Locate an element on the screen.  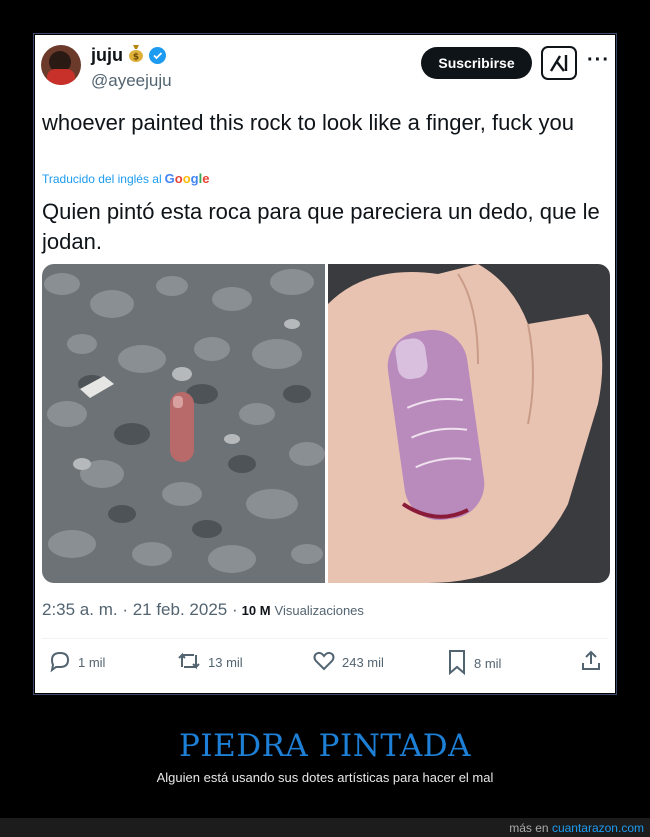
more-icon: ··· is located at coordinates (598, 60).